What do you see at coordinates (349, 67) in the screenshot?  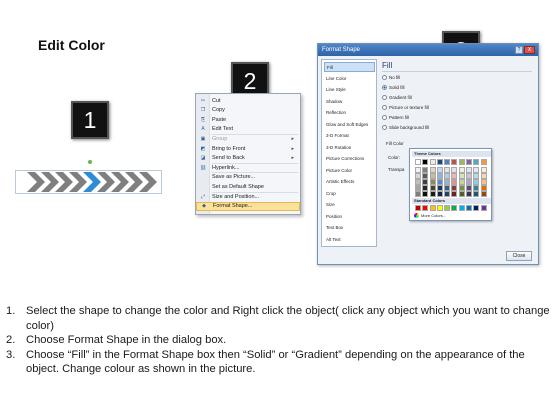 I see `nav-item: Fill` at bounding box center [349, 67].